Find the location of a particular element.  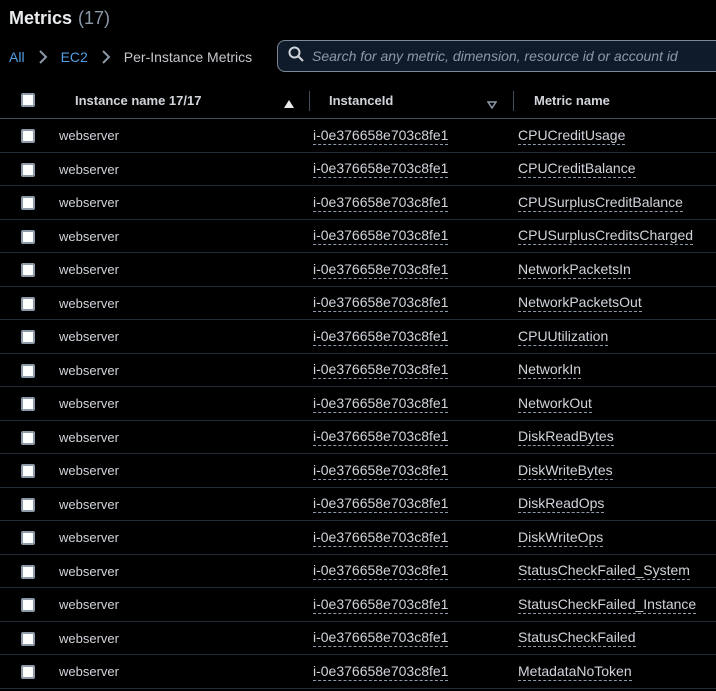

metric-name-link: CPUSurplusCreditBalance is located at coordinates (600, 203).